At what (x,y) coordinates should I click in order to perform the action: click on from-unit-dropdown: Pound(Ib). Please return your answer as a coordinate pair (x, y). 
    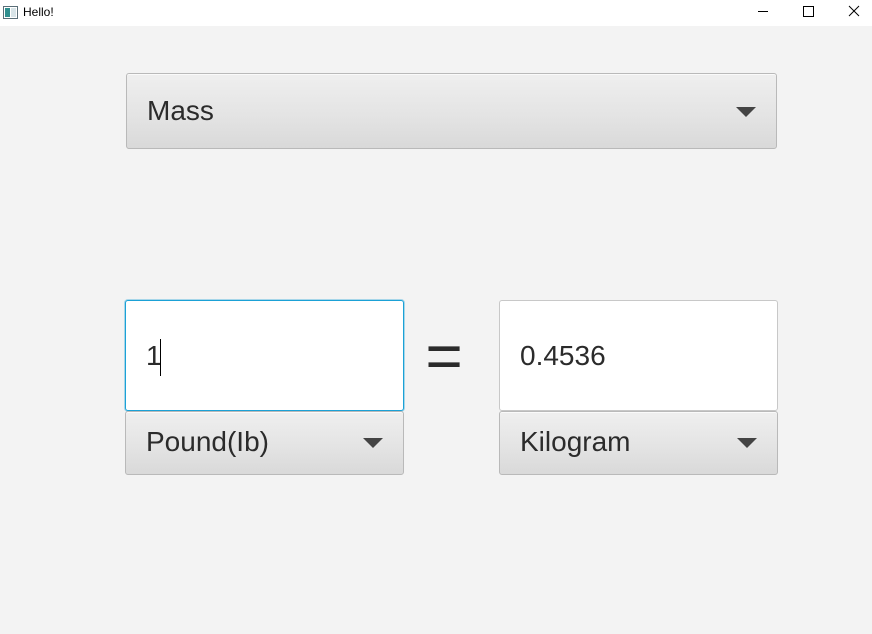
    Looking at the image, I should click on (264, 443).